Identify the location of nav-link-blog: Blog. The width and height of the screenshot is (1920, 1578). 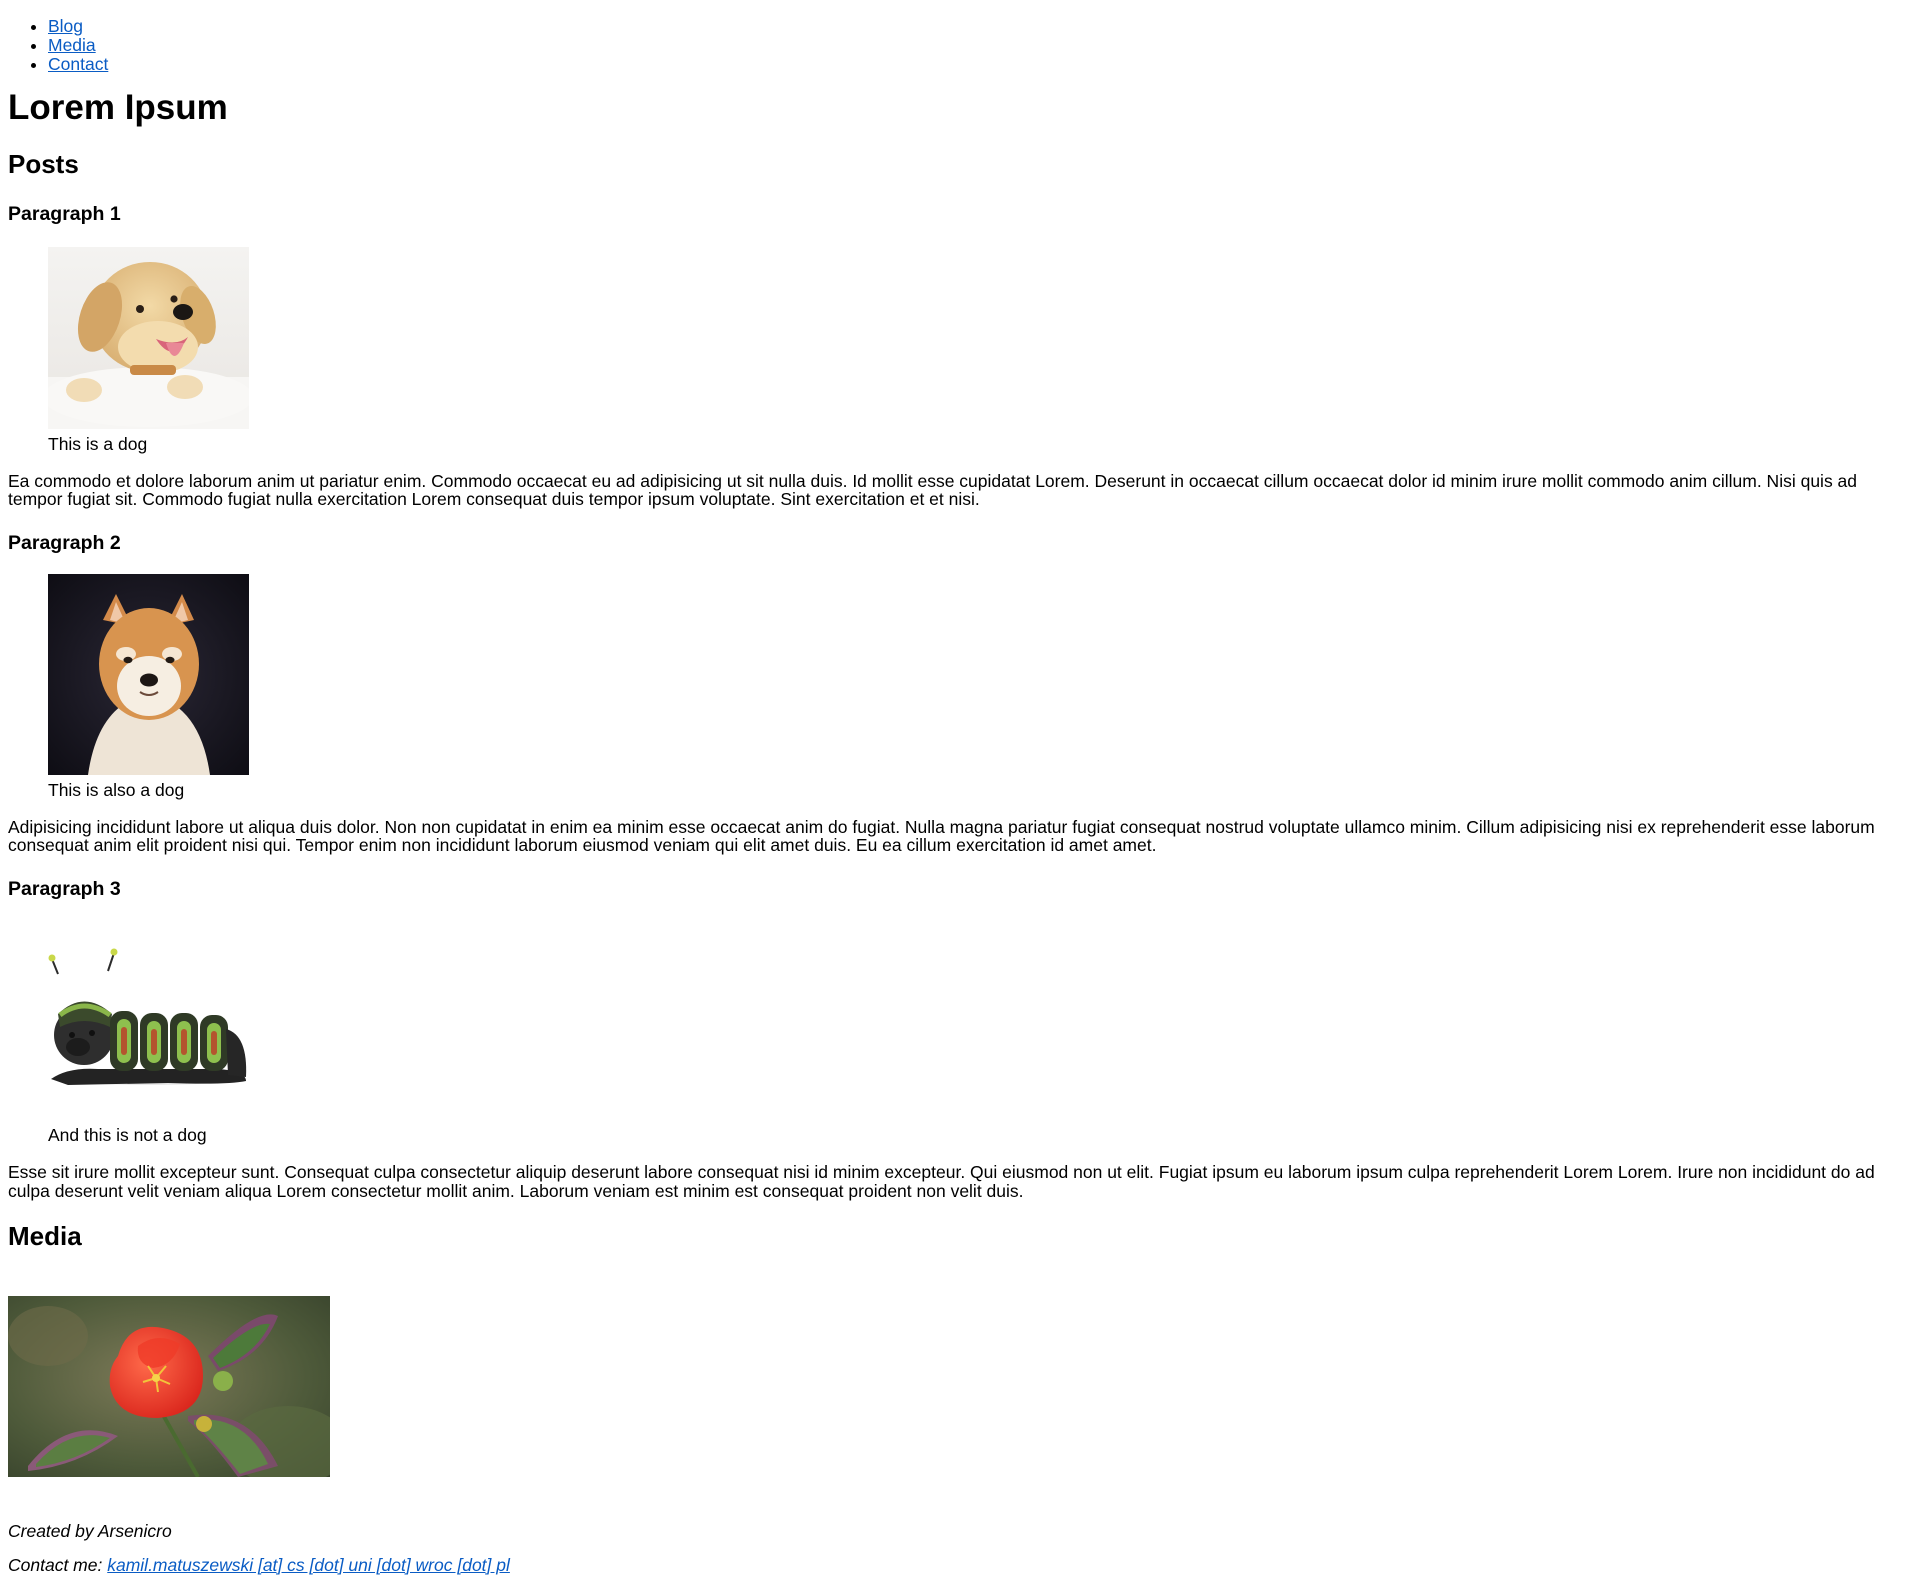
(65, 26).